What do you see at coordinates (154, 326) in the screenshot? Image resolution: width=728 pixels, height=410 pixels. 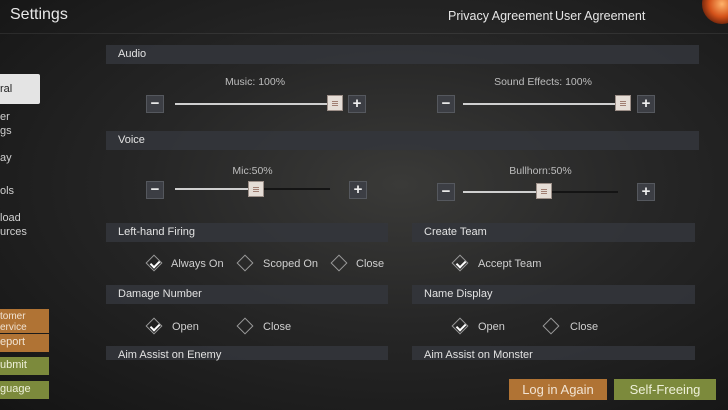 I see `damage-open-checkbox` at bounding box center [154, 326].